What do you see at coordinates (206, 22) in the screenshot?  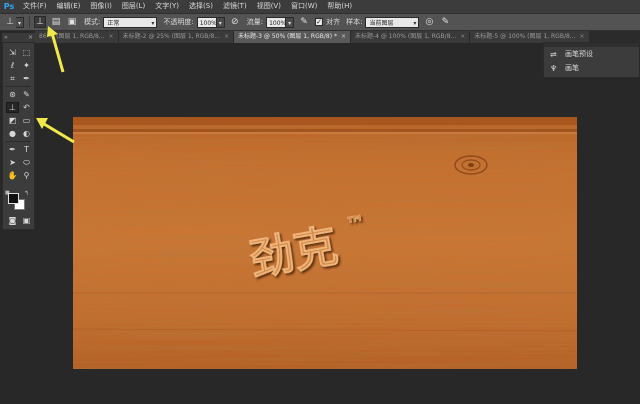 I see `opacity-input: 100%` at bounding box center [206, 22].